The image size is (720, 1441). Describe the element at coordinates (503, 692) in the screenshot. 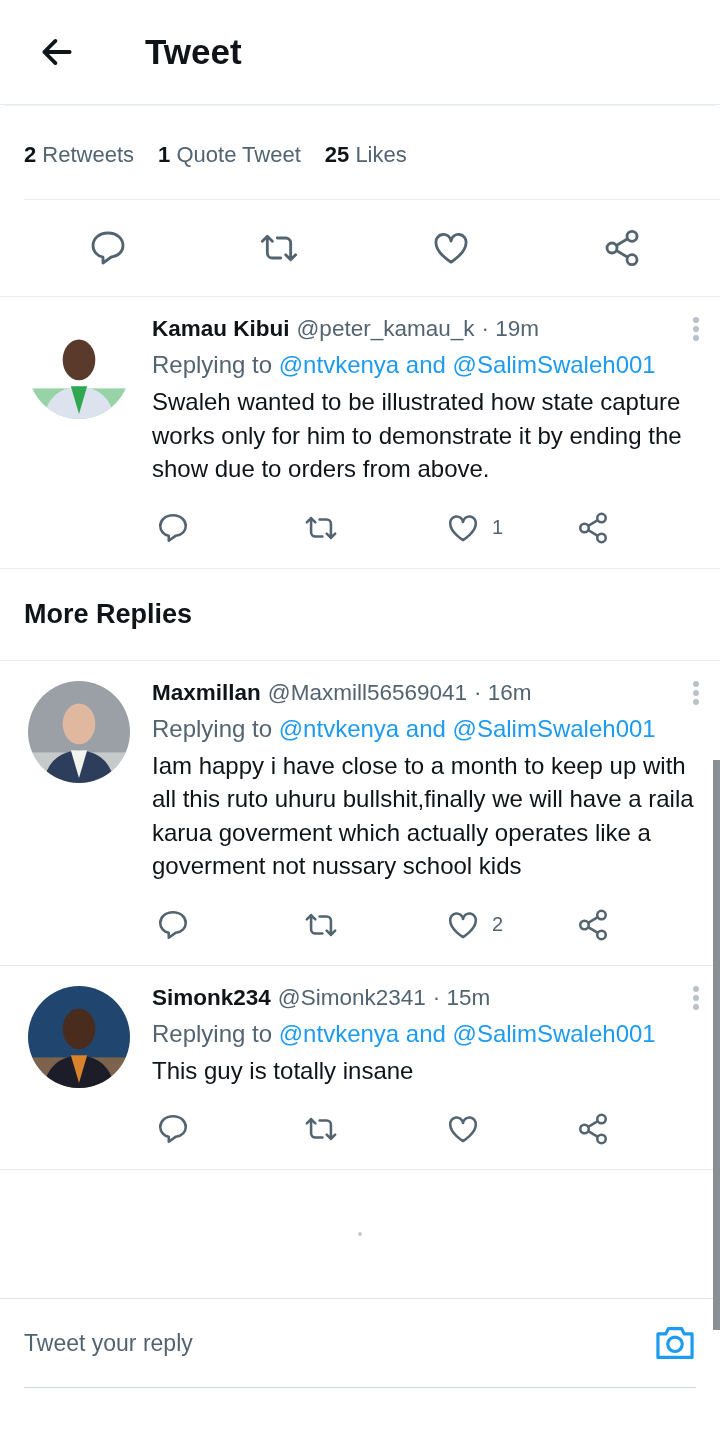

I see `timestamp: · 16m` at that location.